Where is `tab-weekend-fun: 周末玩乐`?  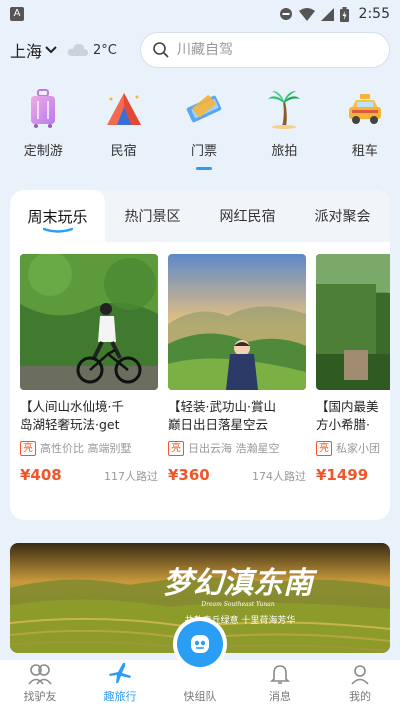
tab-weekend-fun: 周末玩乐 is located at coordinates (57, 216).